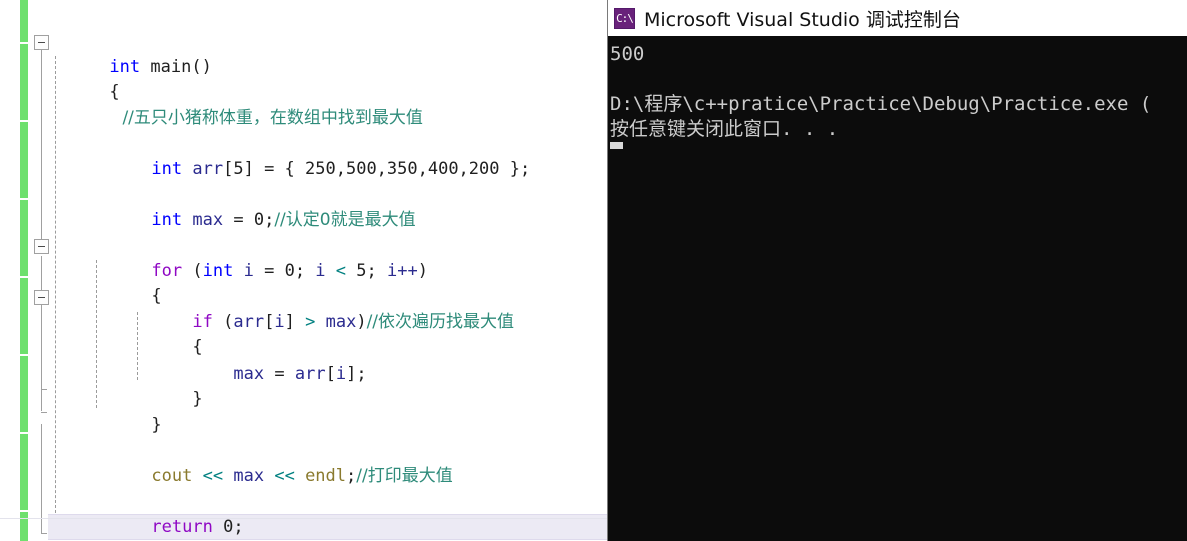 The image size is (1187, 541). I want to click on token-endl-identifier: endl, so click(326, 476).